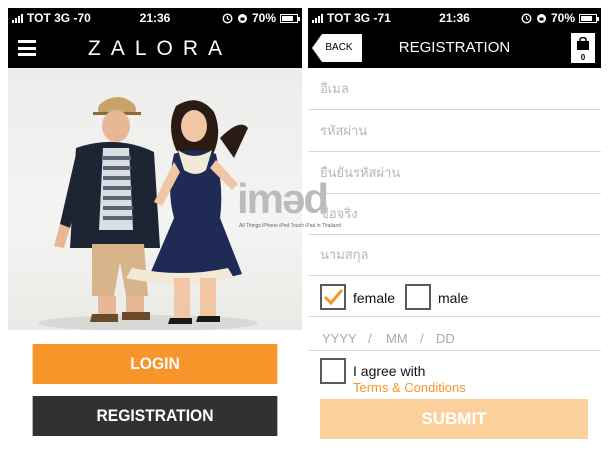  Describe the element at coordinates (454, 18) in the screenshot. I see `status-bar: TOT 3G -71 21:36 70%` at that location.